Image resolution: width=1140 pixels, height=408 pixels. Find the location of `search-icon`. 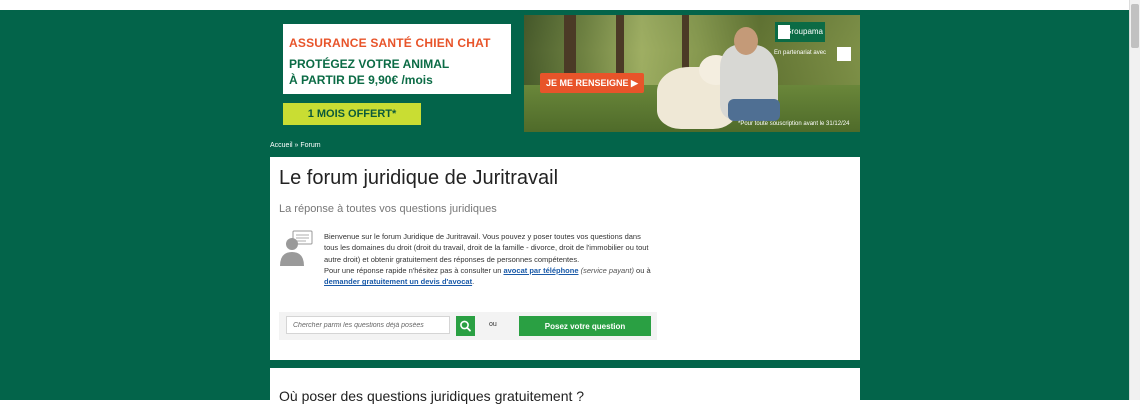

search-icon is located at coordinates (465, 326).